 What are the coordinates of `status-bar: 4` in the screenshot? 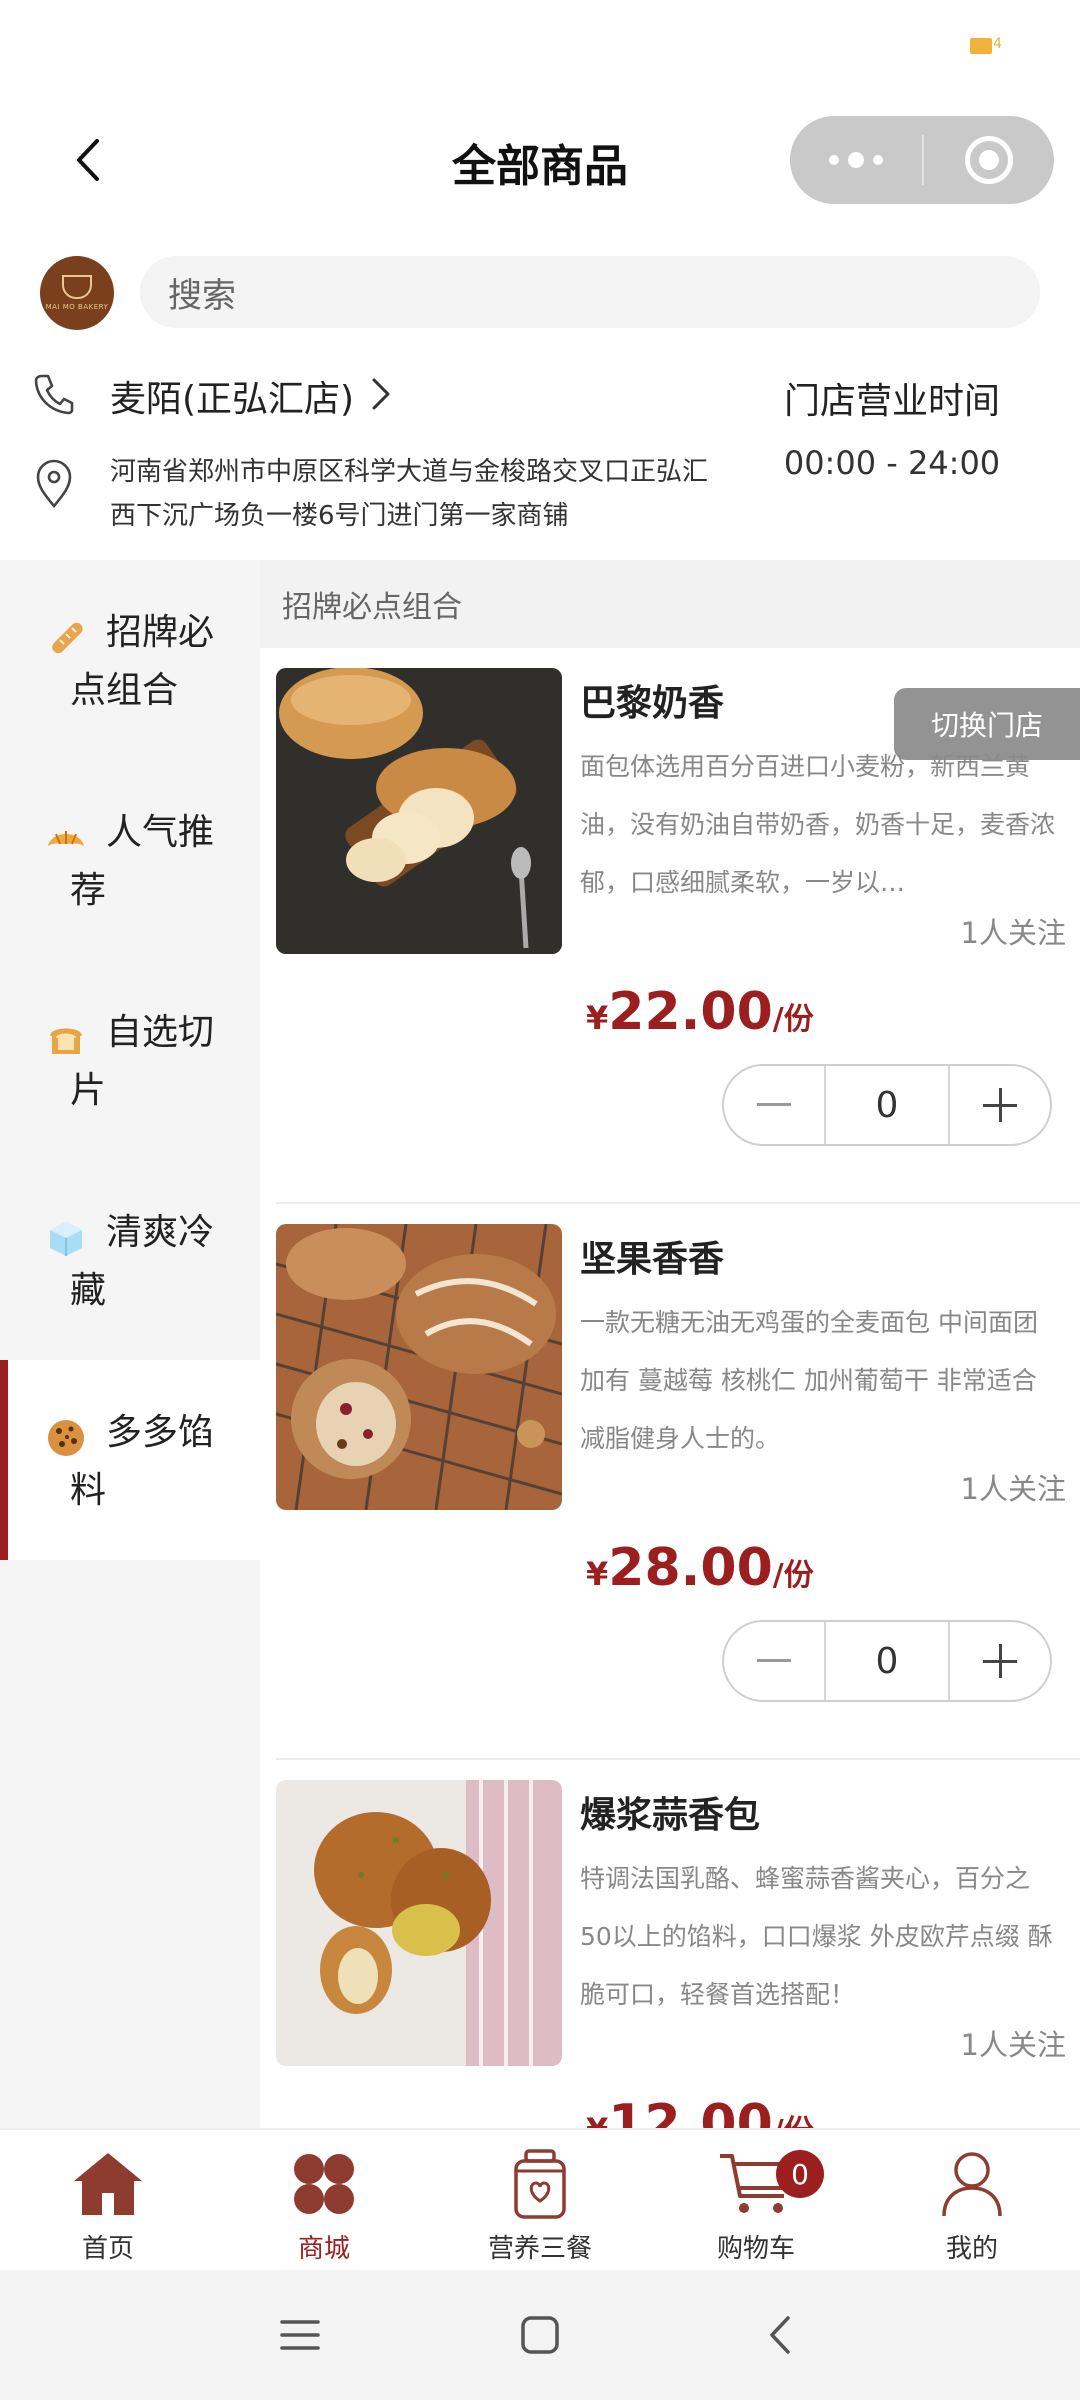 It's located at (540, 45).